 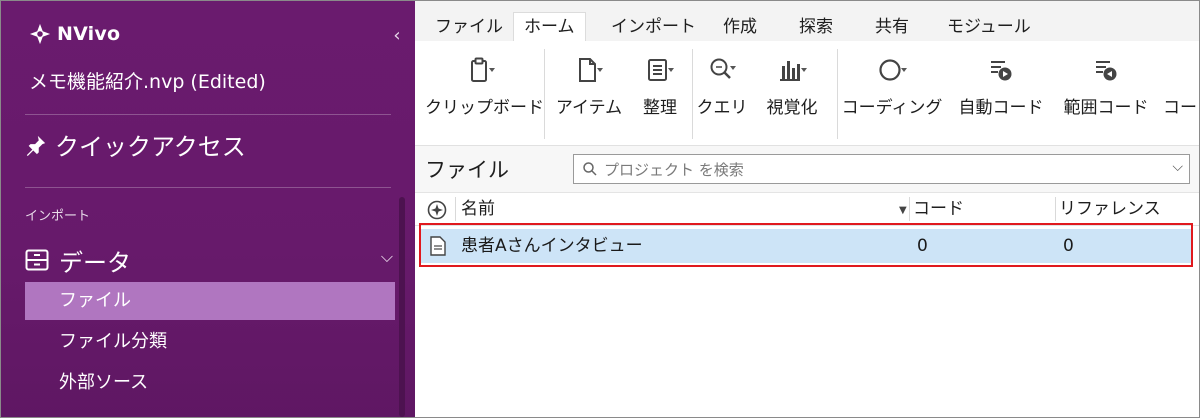 I want to click on query-button: クエリ, so click(x=722, y=93).